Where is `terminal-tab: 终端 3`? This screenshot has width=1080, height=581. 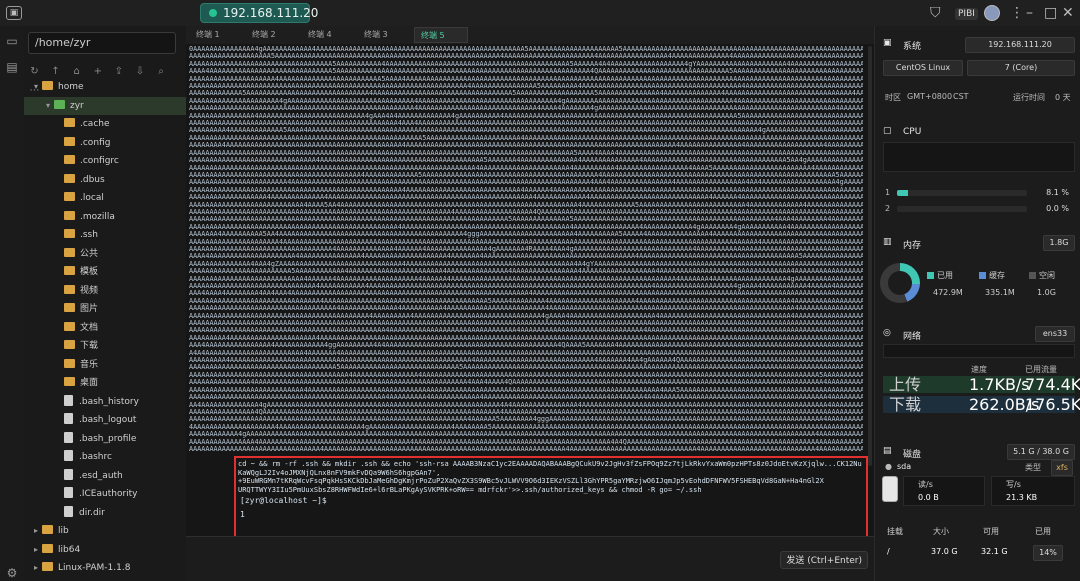
terminal-tab: 终端 3 is located at coordinates (385, 35).